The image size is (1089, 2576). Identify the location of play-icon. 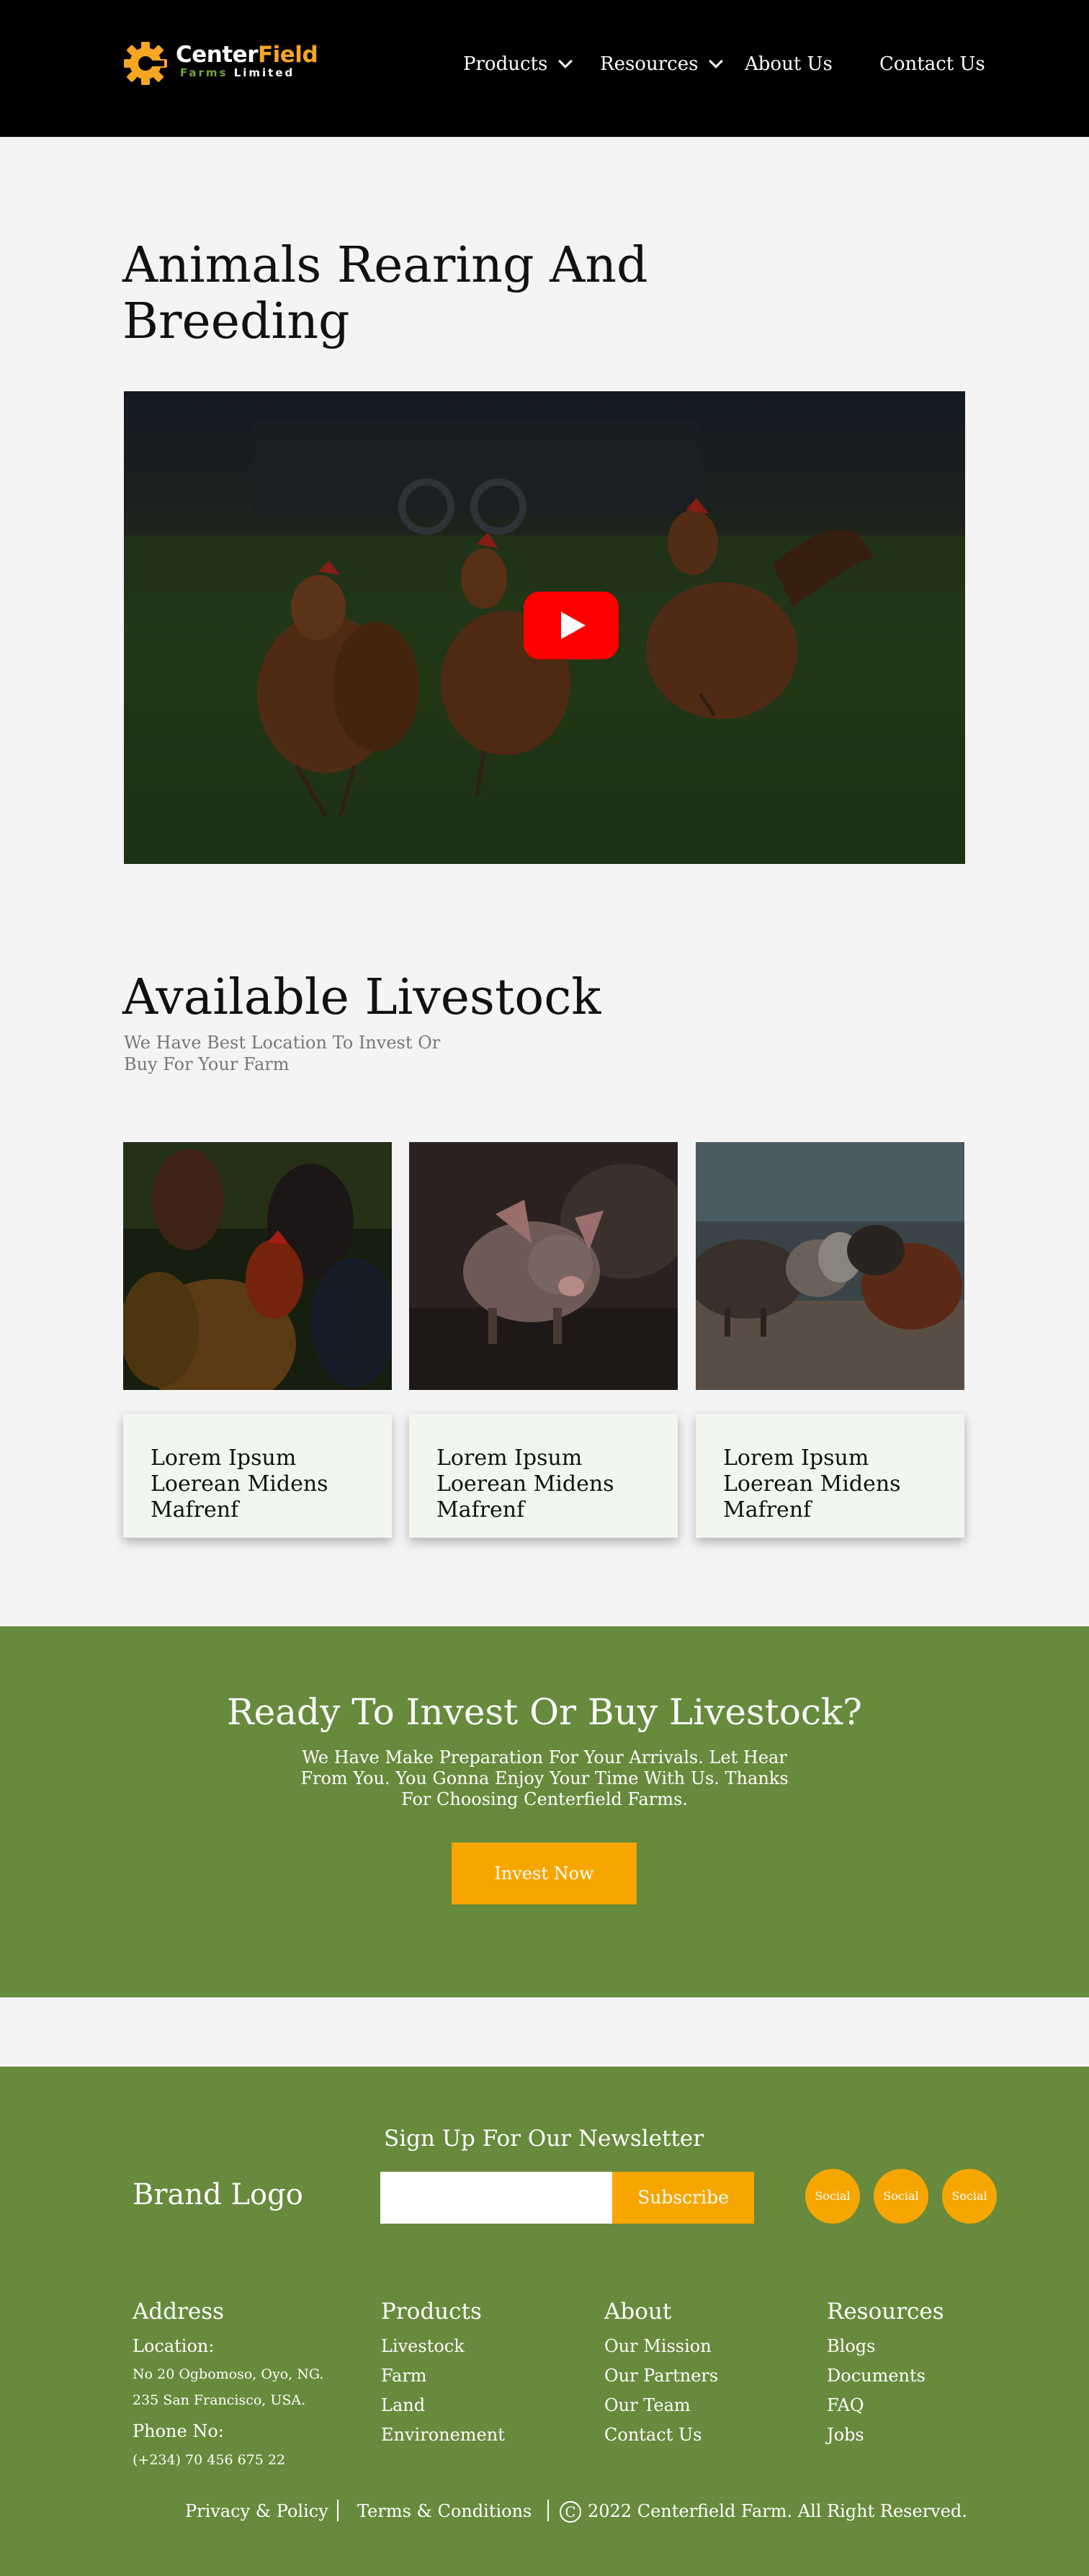
(573, 625).